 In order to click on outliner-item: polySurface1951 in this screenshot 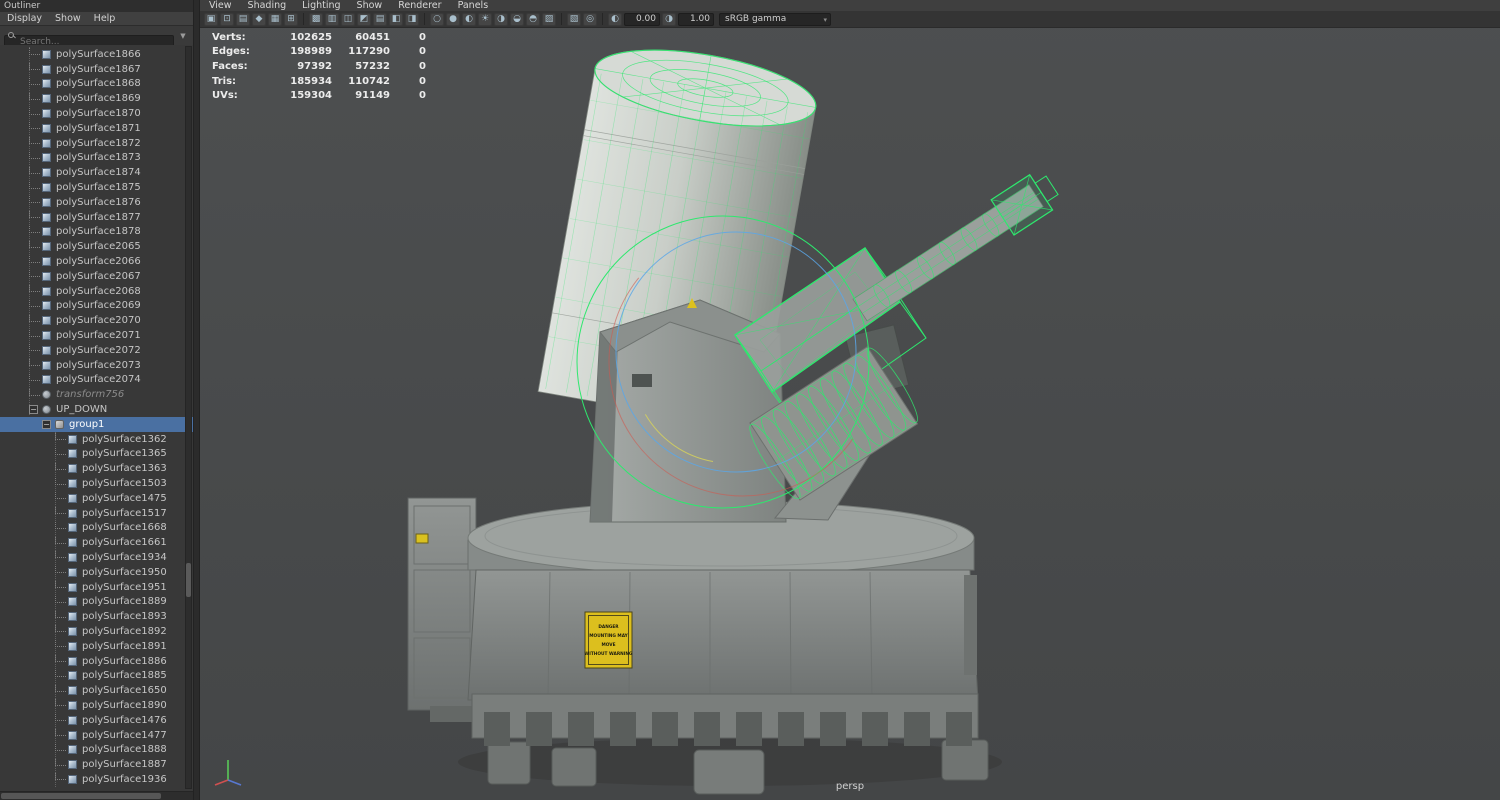, I will do `click(96, 587)`.